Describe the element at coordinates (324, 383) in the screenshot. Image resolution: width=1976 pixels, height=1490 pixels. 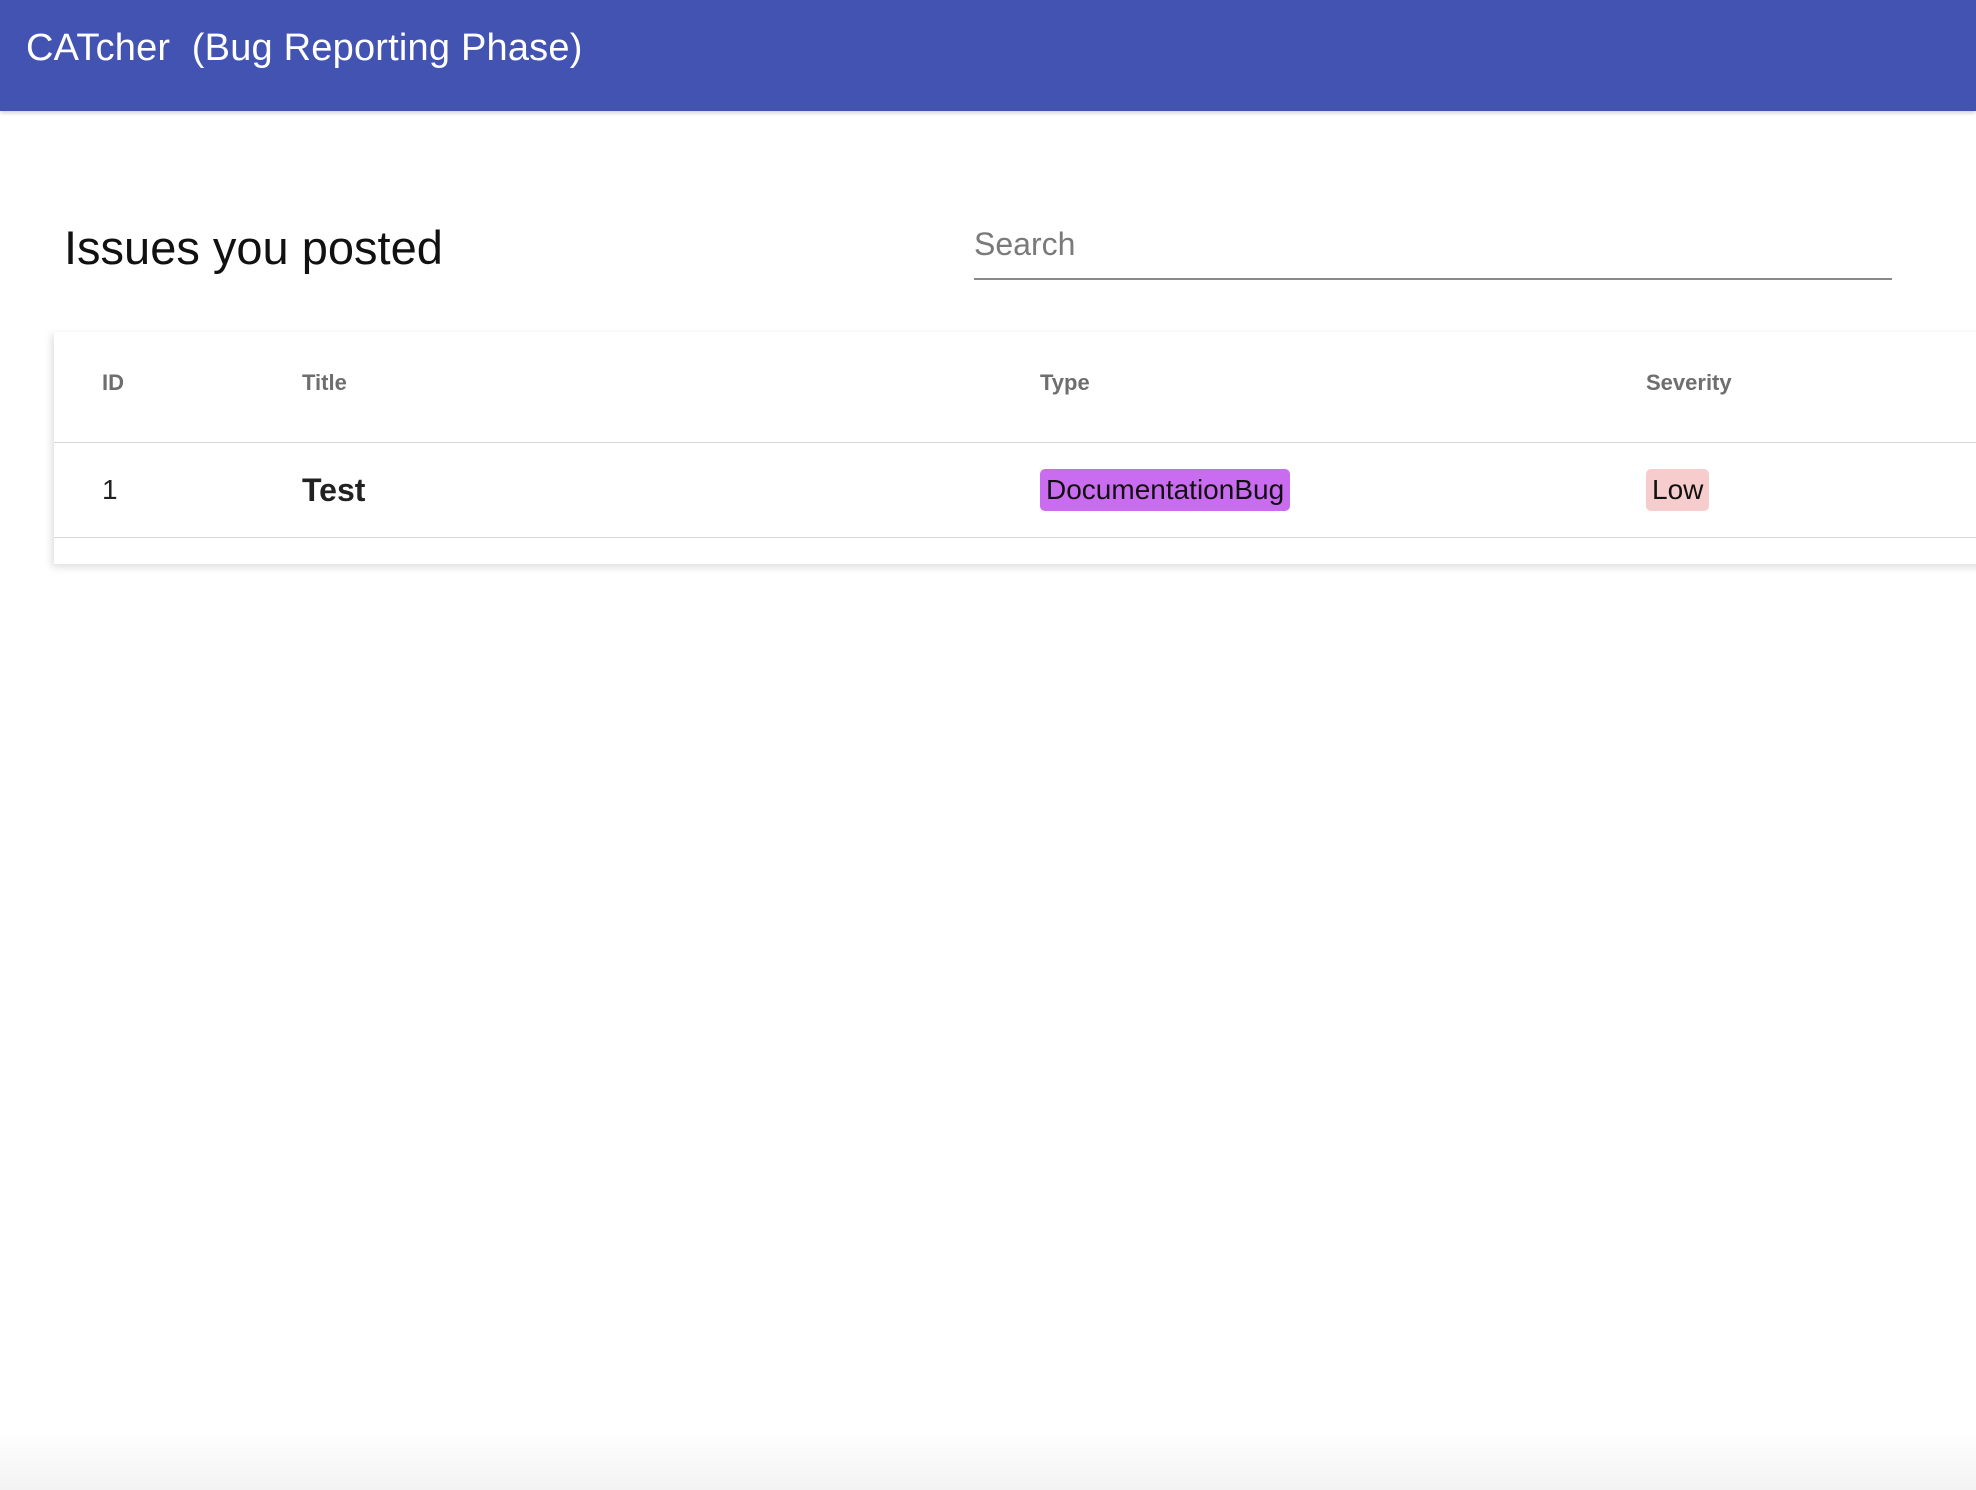
I see `column-header-title: Title` at that location.